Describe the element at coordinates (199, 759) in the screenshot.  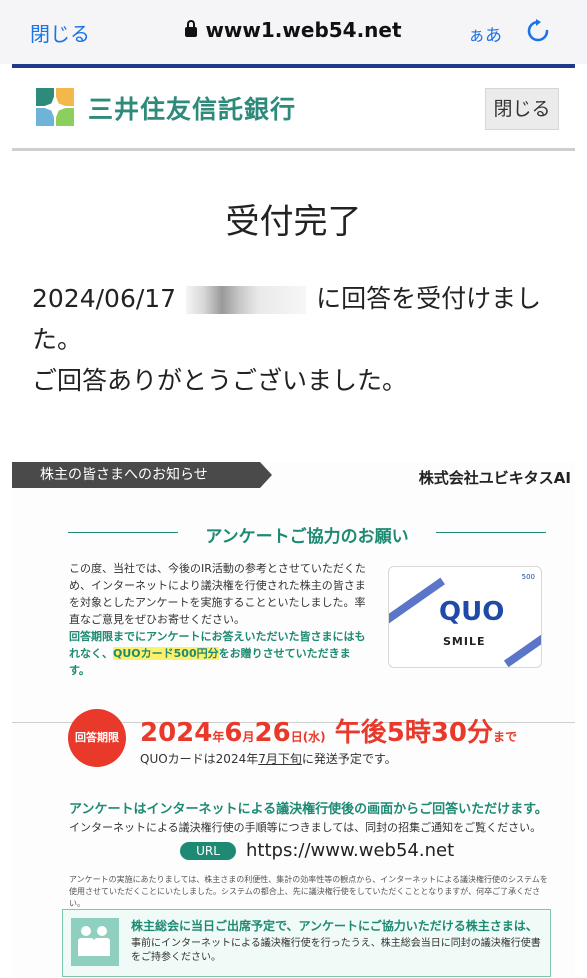
I see `ship-text: QUOカードは2024年` at that location.